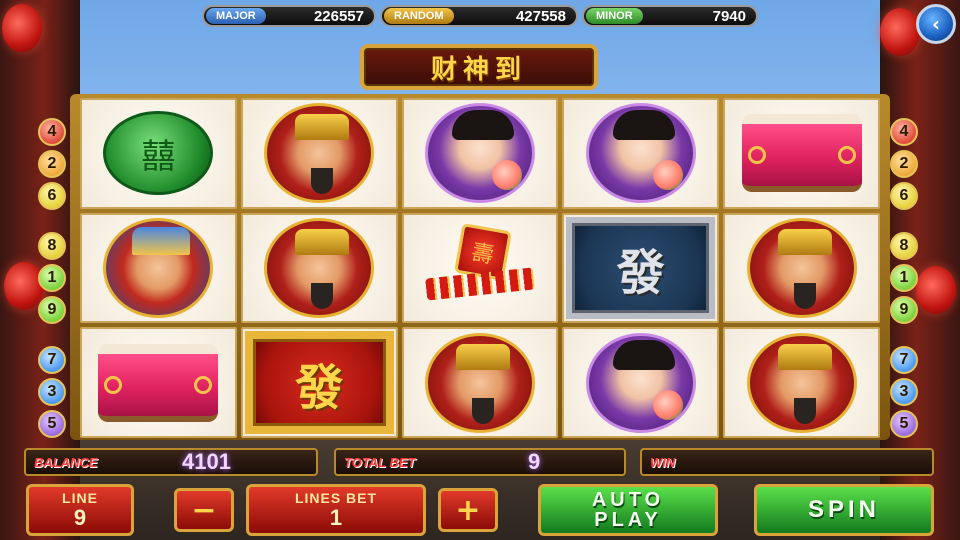 This screenshot has width=960, height=540. What do you see at coordinates (338, 16) in the screenshot?
I see `jackpot-major-value: 226557` at bounding box center [338, 16].